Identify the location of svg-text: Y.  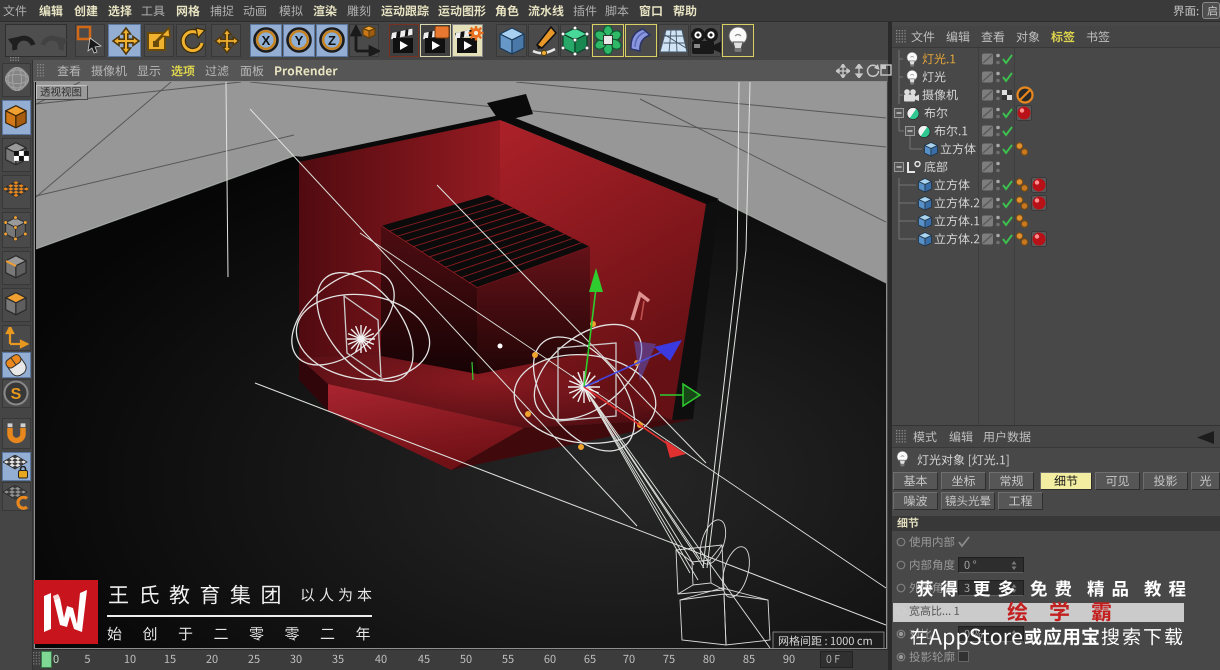
(299, 40).